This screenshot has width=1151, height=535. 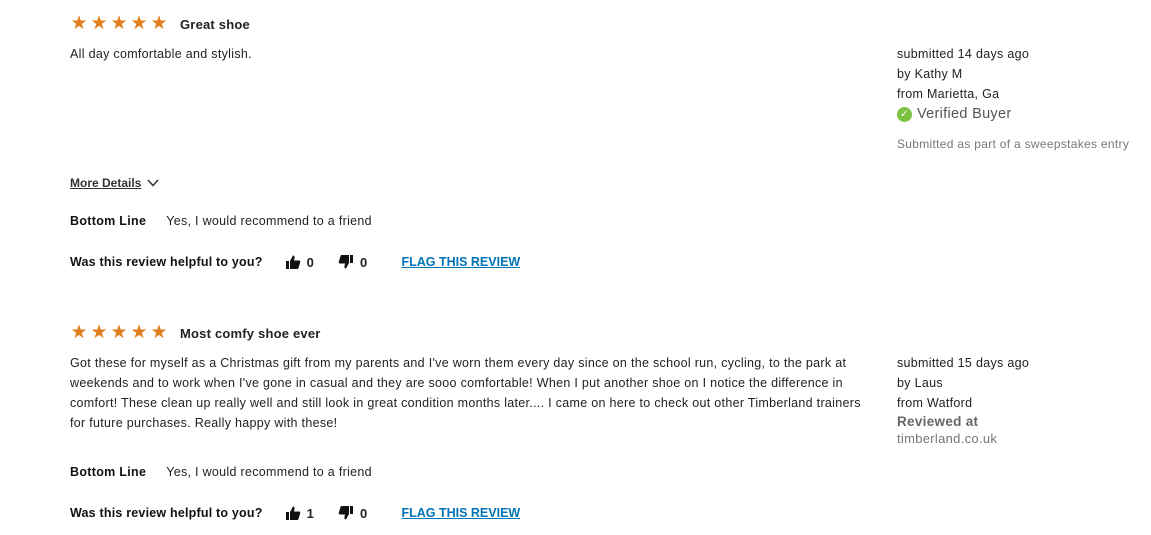 I want to click on reviewed-at-site: timberland.co.uk, so click(x=947, y=438).